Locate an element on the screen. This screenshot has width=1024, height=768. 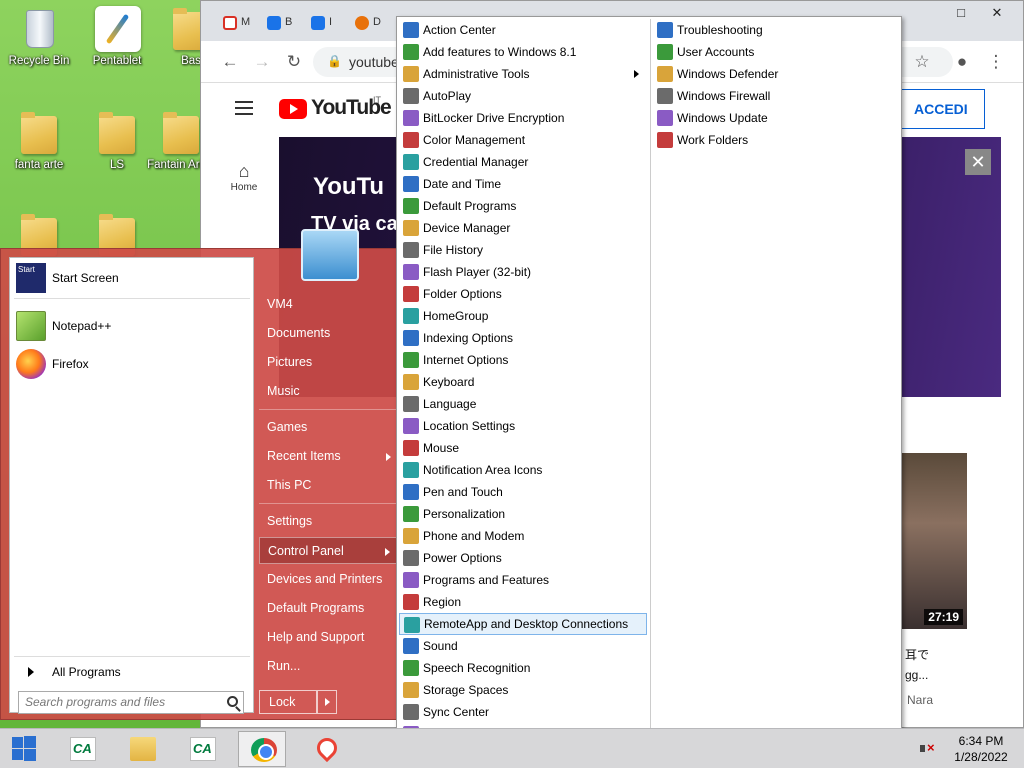
close-window-button: ✕ is located at coordinates (997, 13).